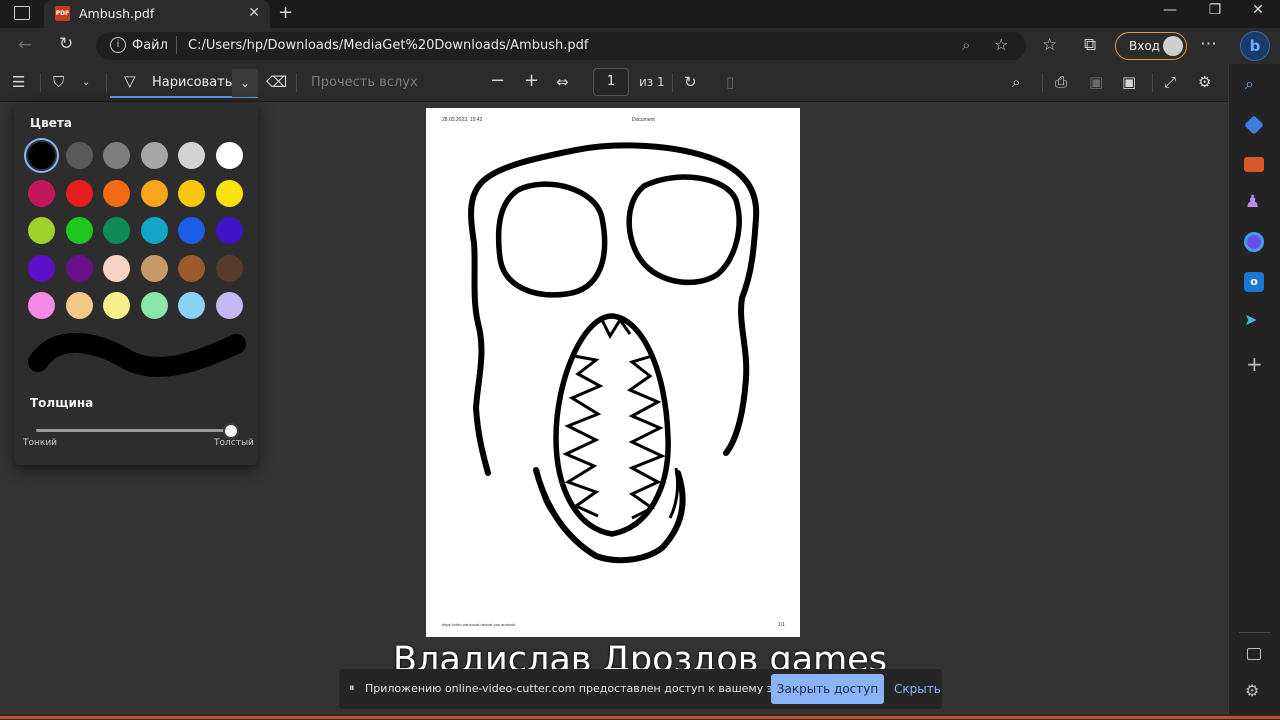 The width and height of the screenshot is (1280, 720). Describe the element at coordinates (1255, 632) in the screenshot. I see `sidebar-divider` at that location.